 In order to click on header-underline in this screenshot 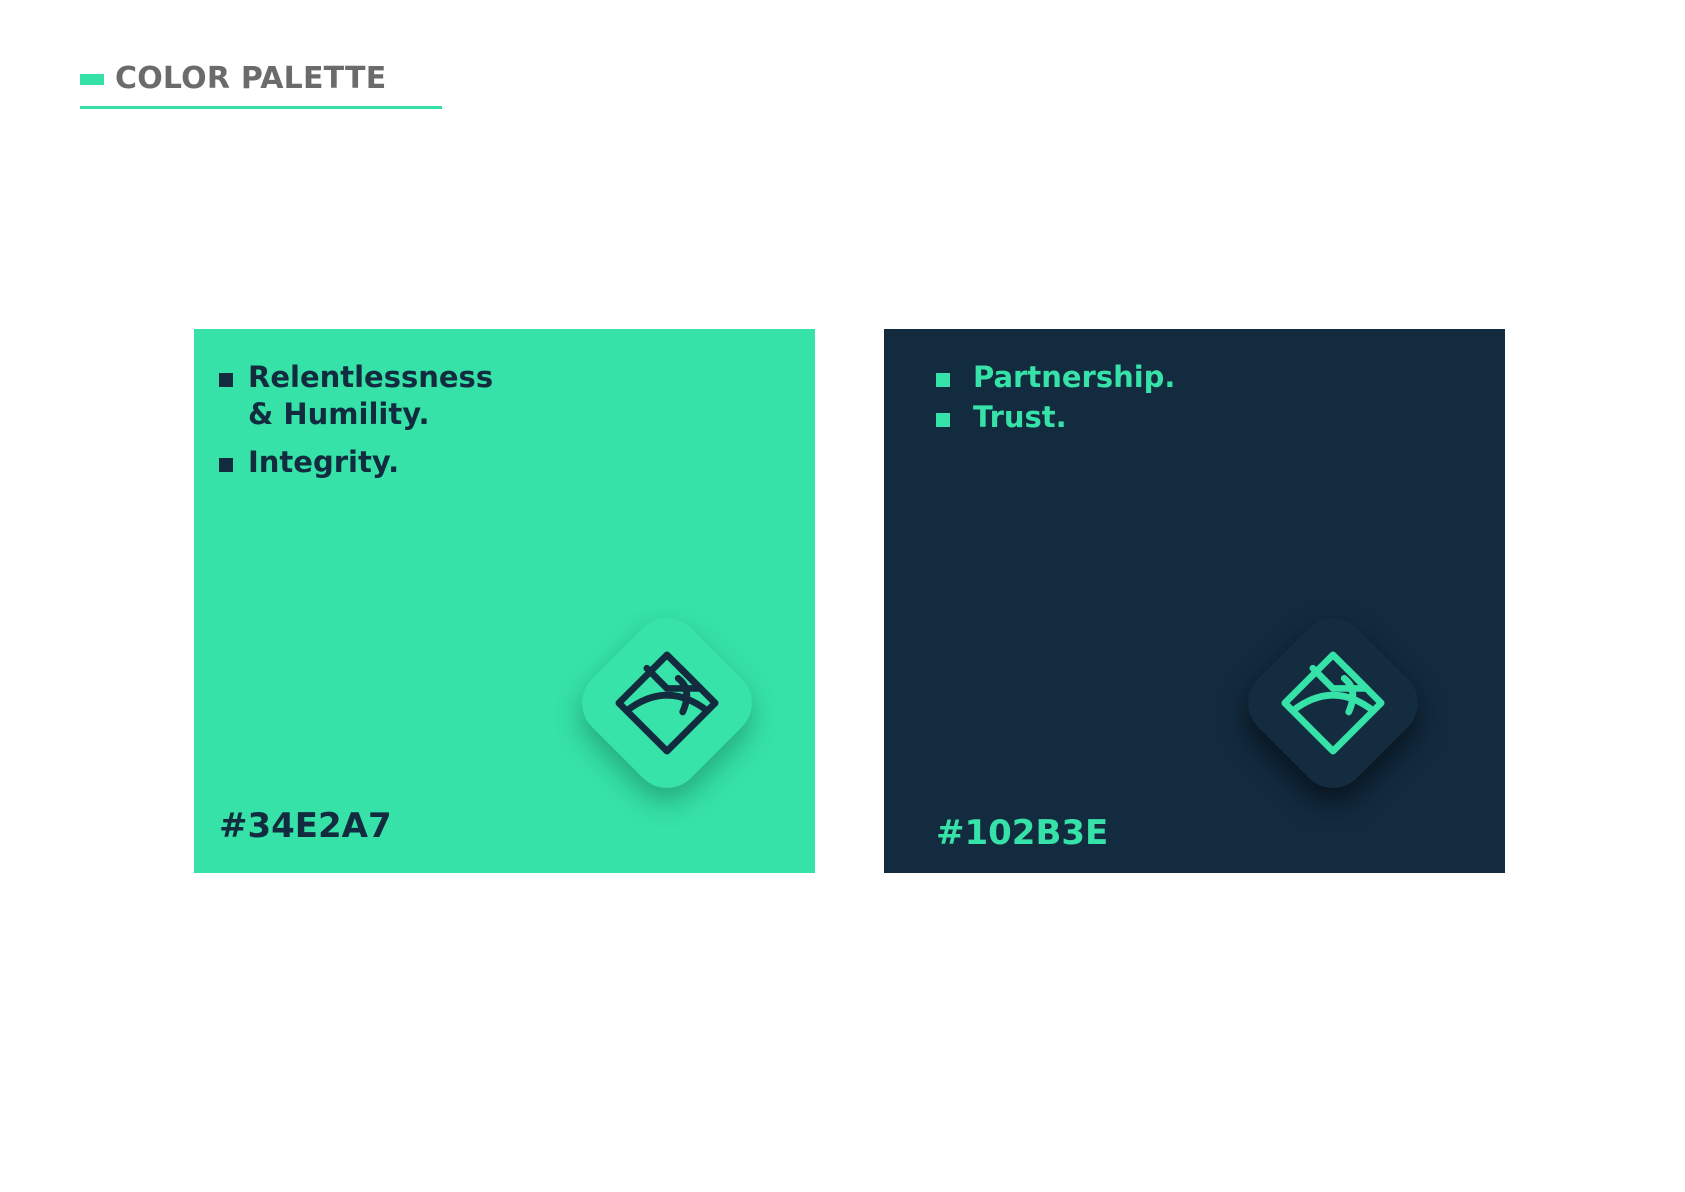, I will do `click(261, 107)`.